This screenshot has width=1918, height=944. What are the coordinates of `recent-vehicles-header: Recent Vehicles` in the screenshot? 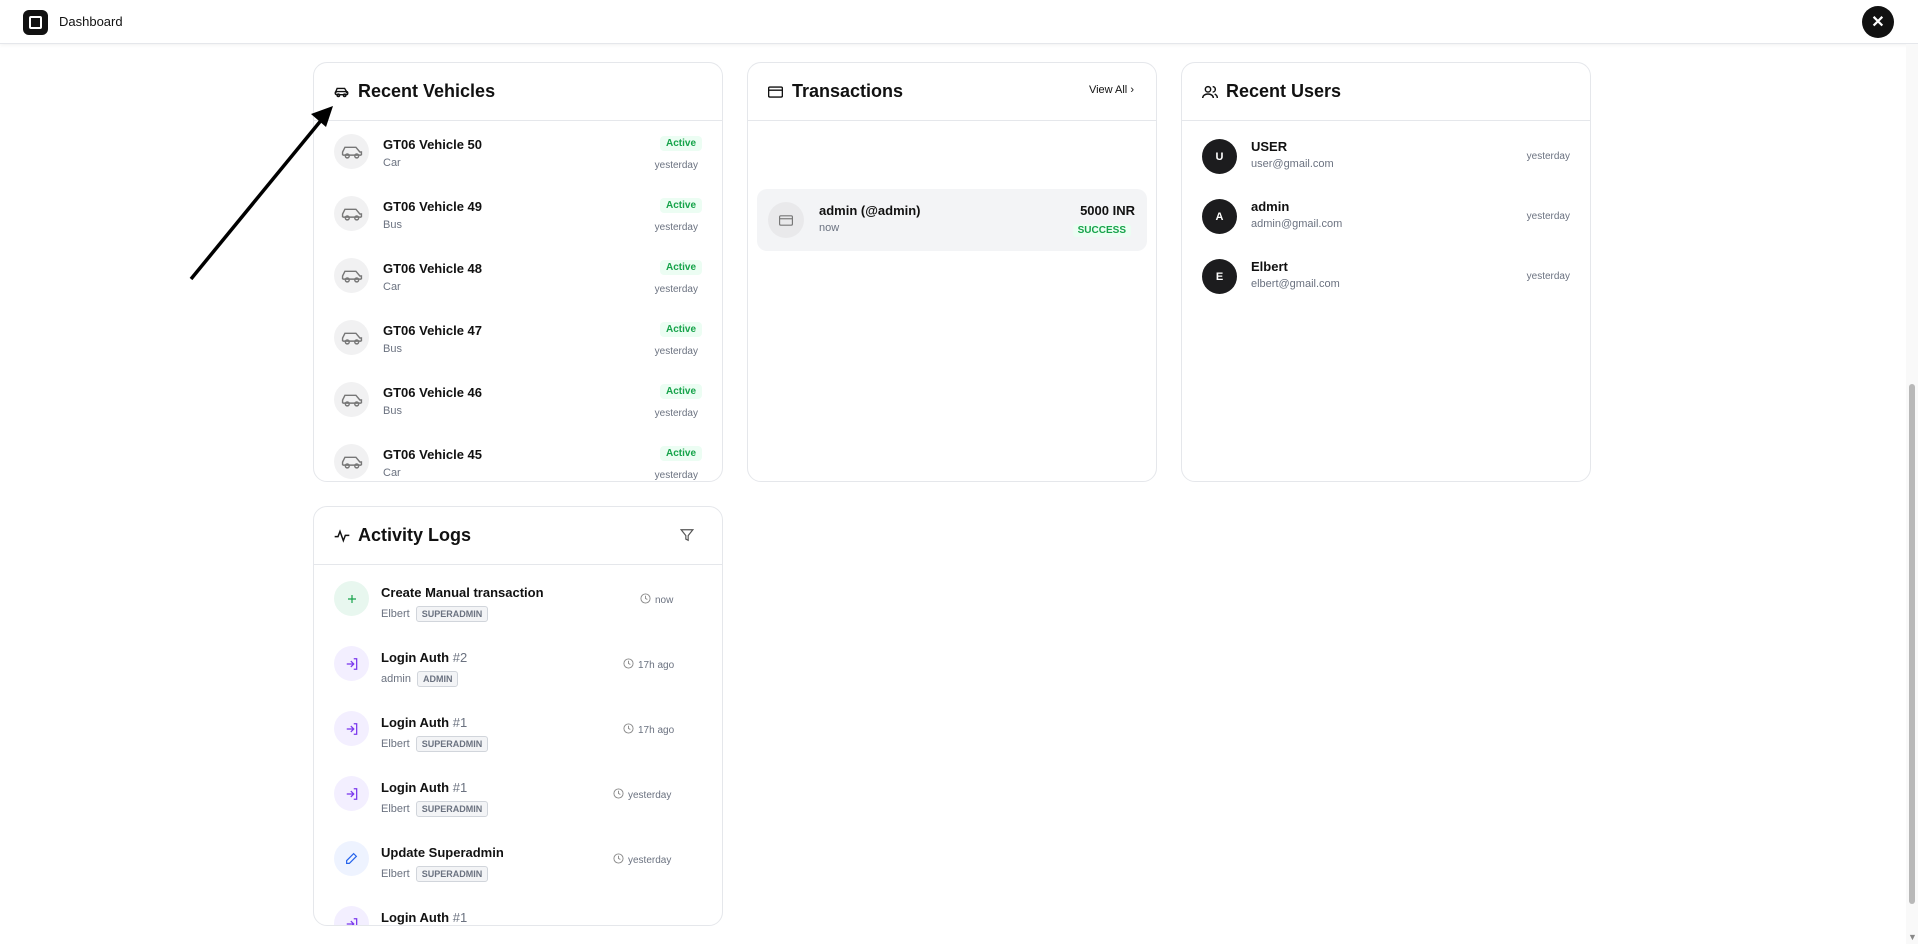 It's located at (518, 92).